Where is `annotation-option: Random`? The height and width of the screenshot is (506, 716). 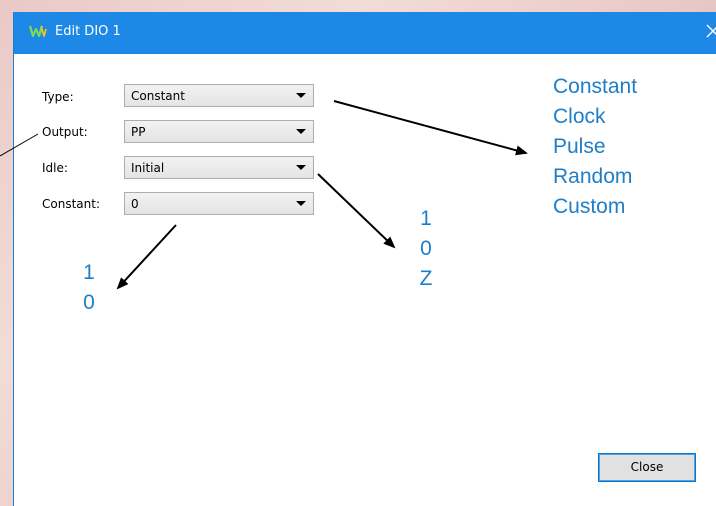
annotation-option: Random is located at coordinates (593, 176).